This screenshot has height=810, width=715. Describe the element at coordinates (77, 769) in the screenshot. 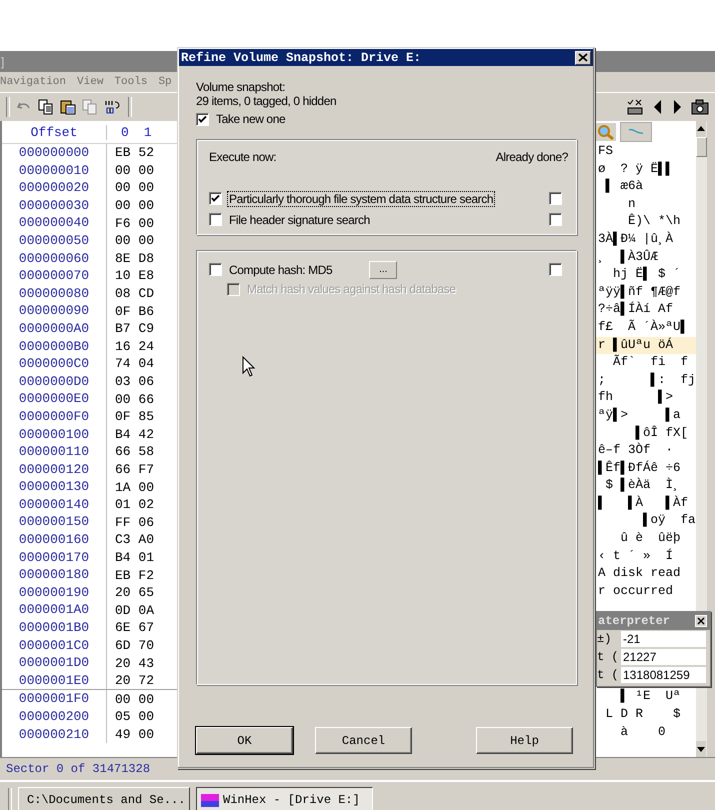

I see `status-text: Sector 0 of 31471328` at that location.